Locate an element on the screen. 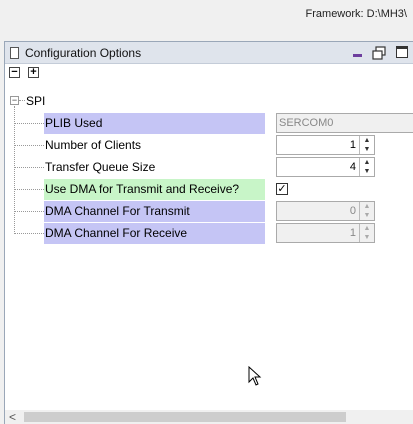 Image resolution: width=413 pixels, height=424 pixels. framework-label: Framework: D:\MH3\ is located at coordinates (356, 14).